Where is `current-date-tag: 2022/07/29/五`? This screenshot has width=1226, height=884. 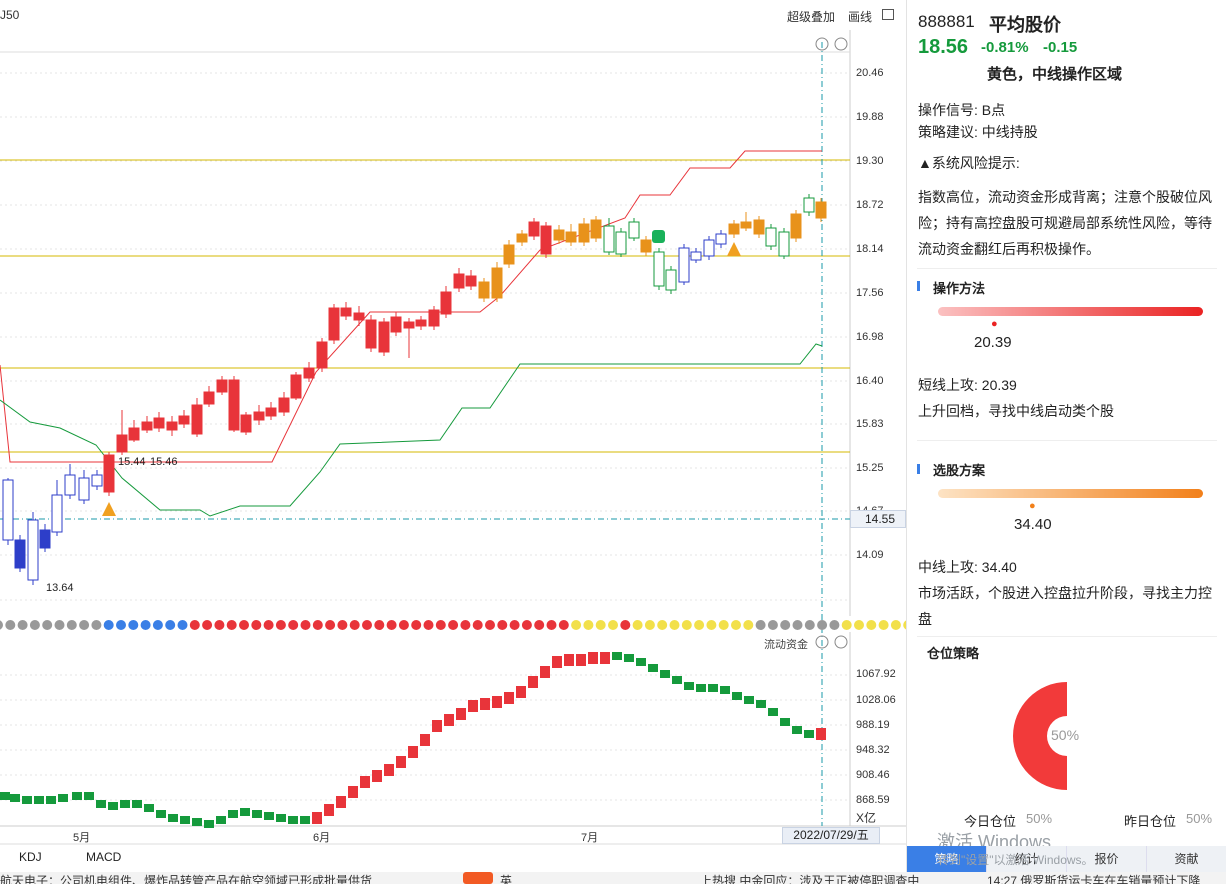
current-date-tag: 2022/07/29/五 is located at coordinates (831, 835).